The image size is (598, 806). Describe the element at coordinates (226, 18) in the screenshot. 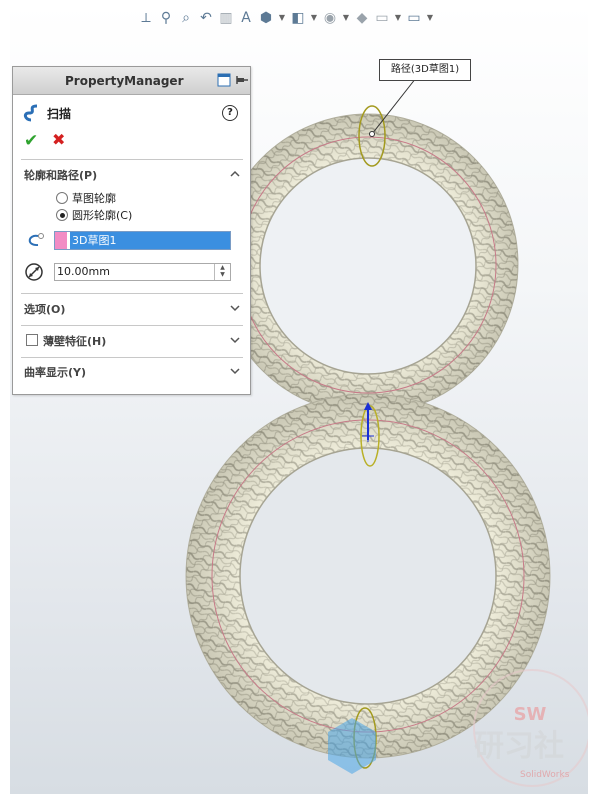

I see `section-view-icon: ▥` at that location.